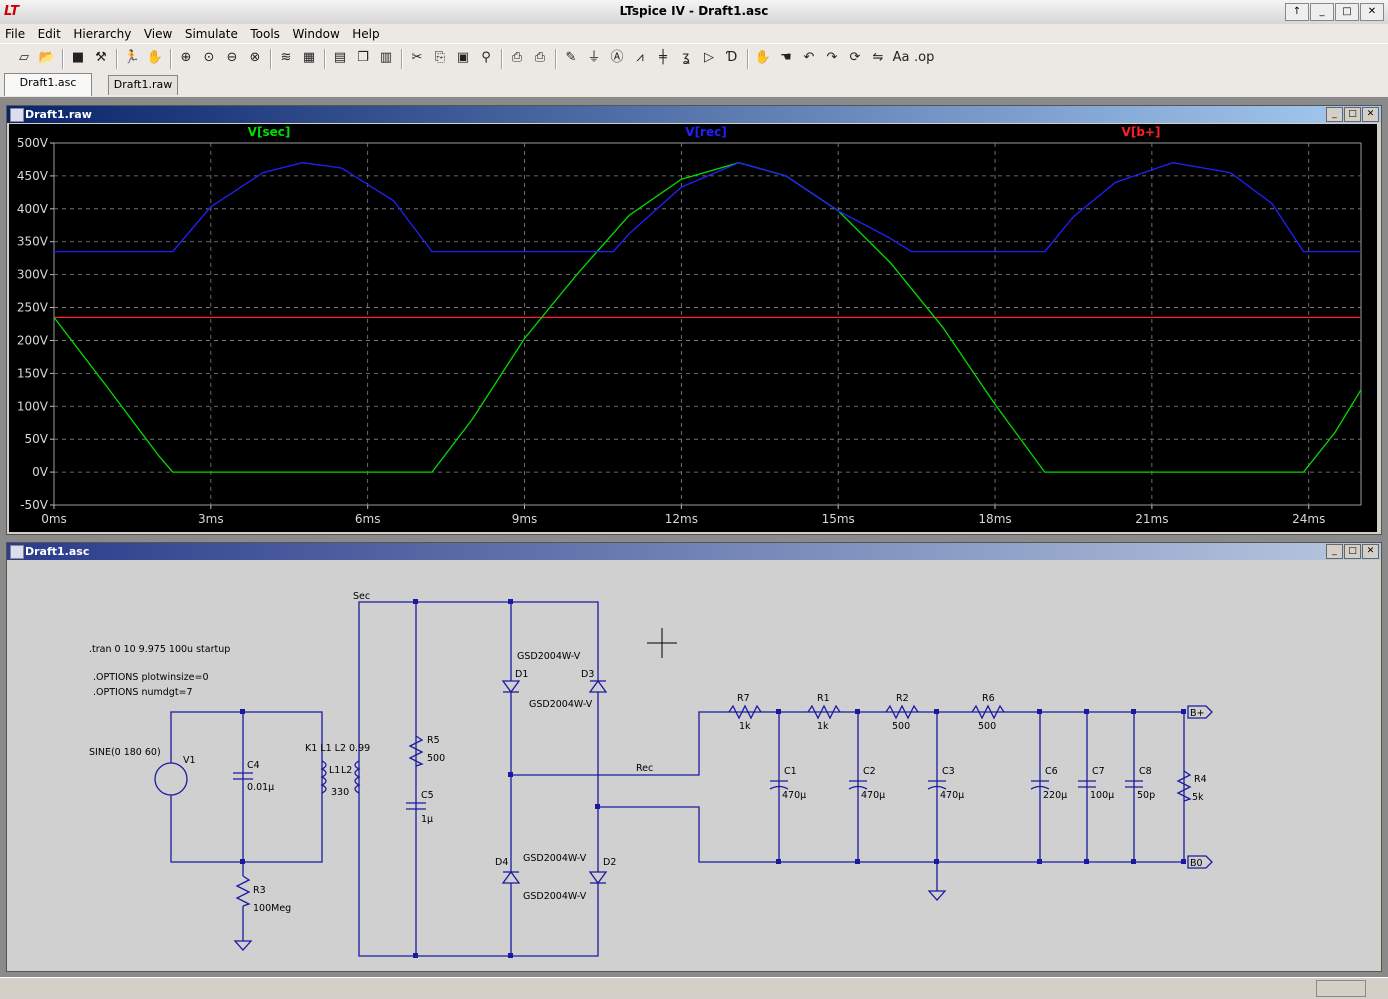  I want to click on cut-icon: ✂, so click(417, 58).